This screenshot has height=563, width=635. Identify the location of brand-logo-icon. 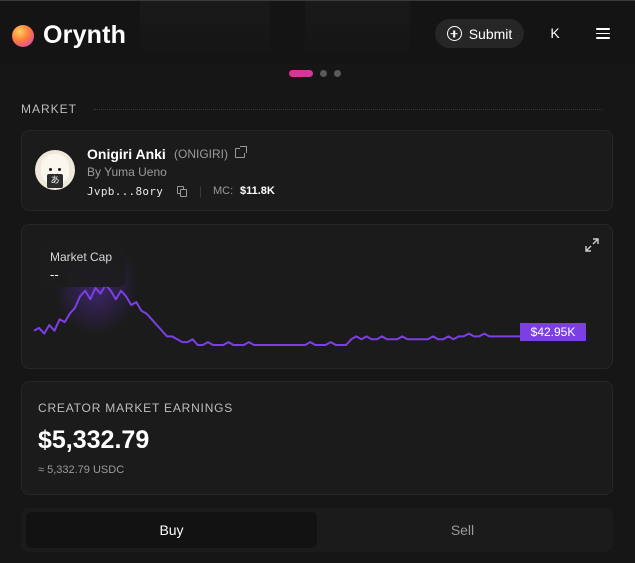
(23, 35).